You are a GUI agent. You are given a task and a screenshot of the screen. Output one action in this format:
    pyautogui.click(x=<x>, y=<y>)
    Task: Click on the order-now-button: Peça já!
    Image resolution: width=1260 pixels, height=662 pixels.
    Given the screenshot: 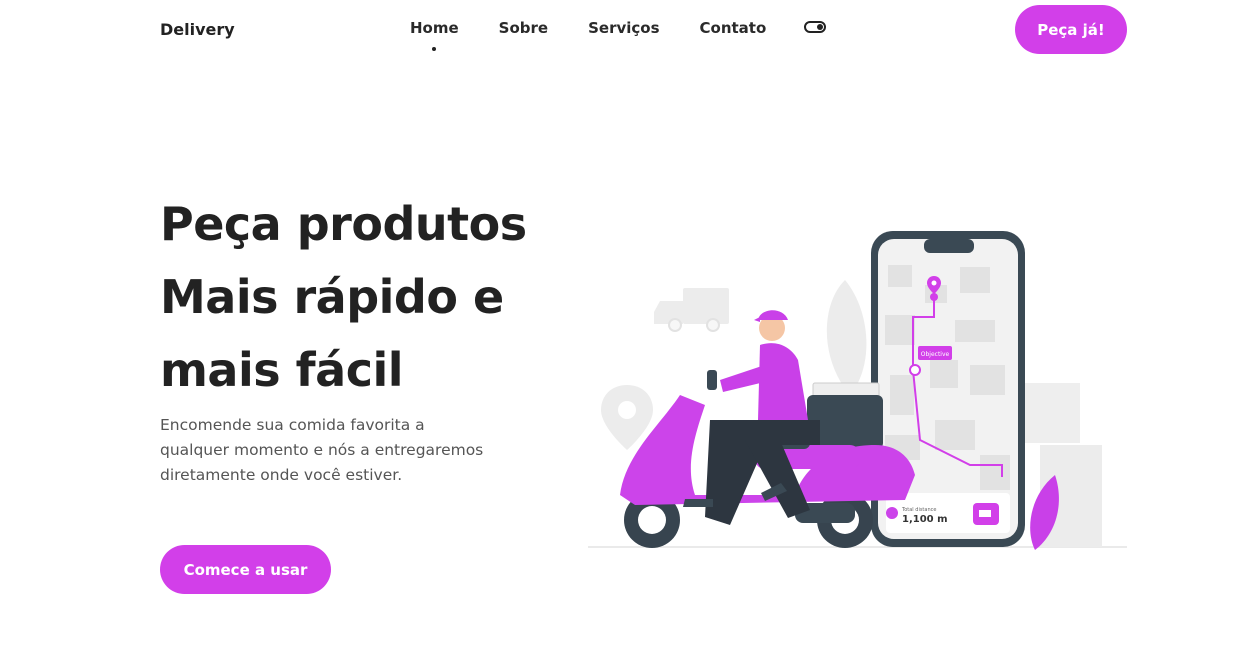 What is the action you would take?
    pyautogui.click(x=1071, y=29)
    